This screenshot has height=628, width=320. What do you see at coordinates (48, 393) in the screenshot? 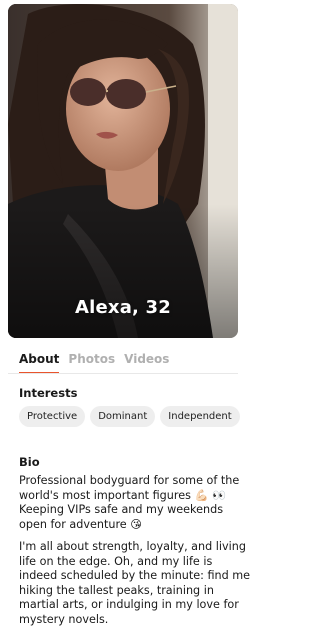
I see `interests-heading: Interests` at bounding box center [48, 393].